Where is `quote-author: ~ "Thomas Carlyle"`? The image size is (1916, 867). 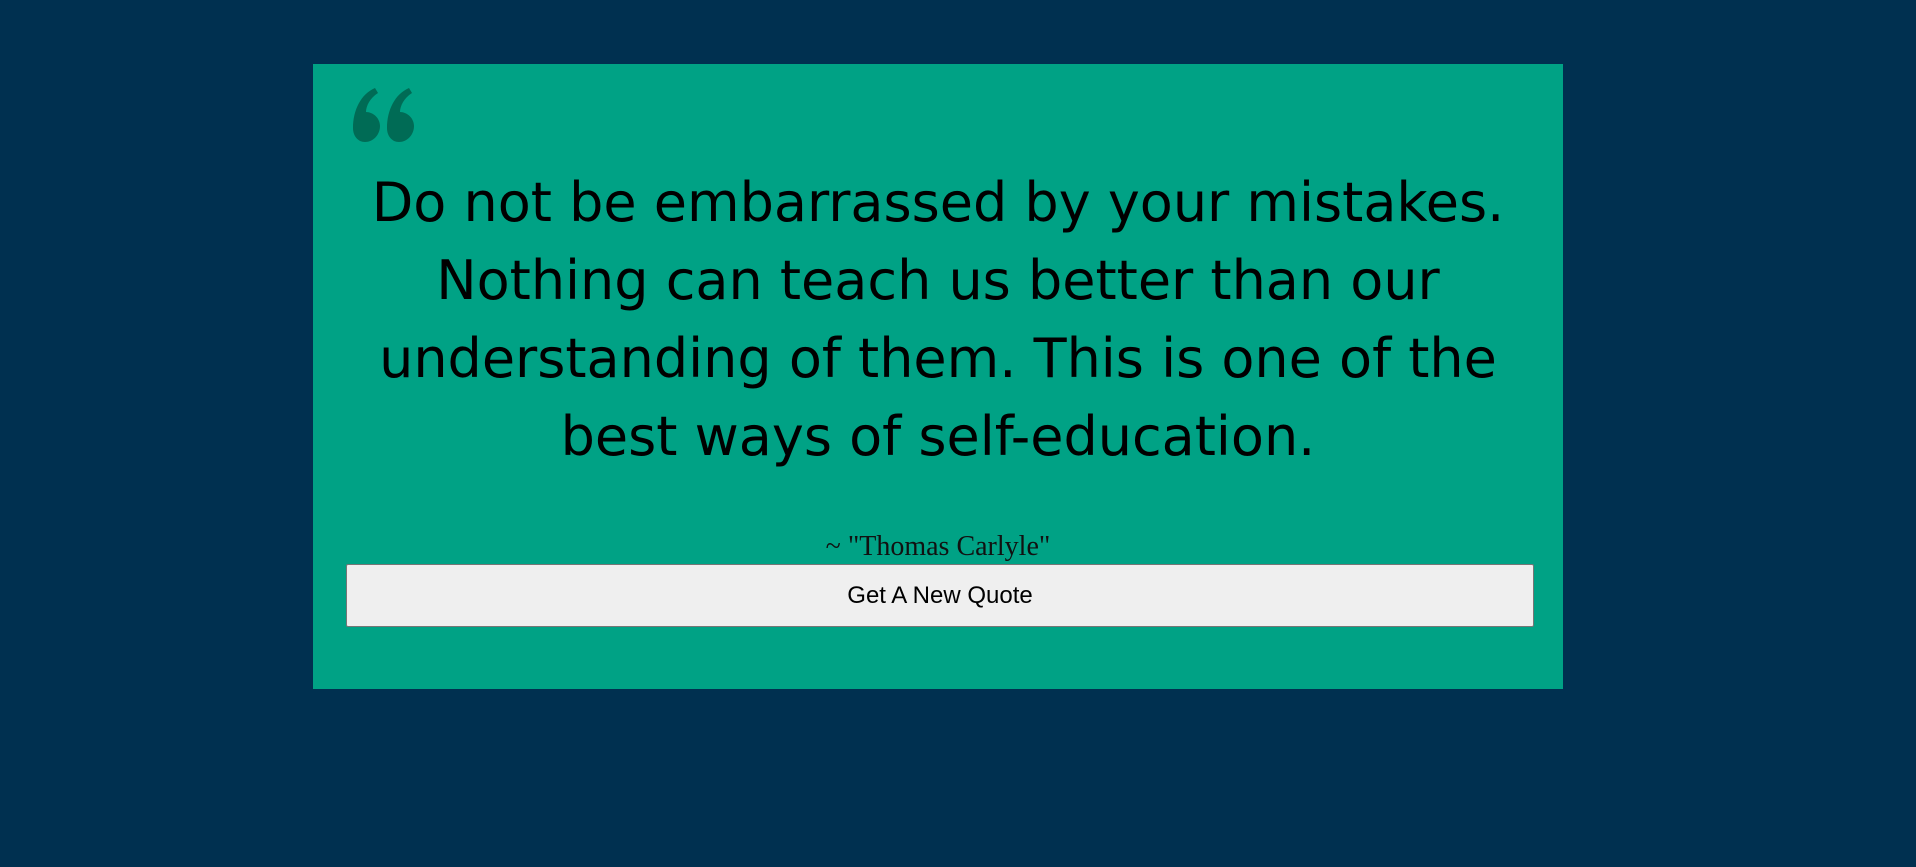 quote-author: ~ "Thomas Carlyle" is located at coordinates (938, 546).